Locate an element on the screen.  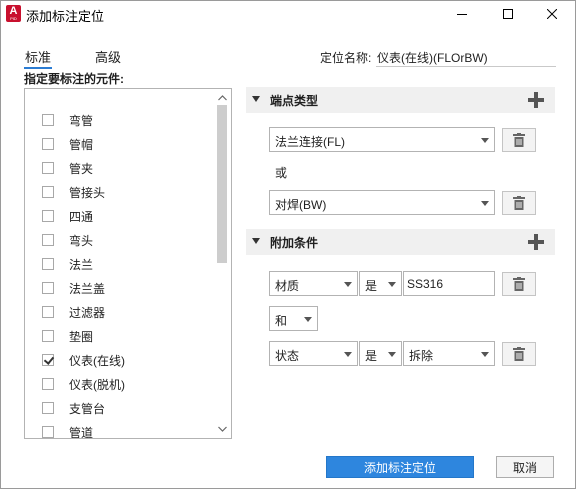
list-item: 仪表(在线) is located at coordinates (120, 360).